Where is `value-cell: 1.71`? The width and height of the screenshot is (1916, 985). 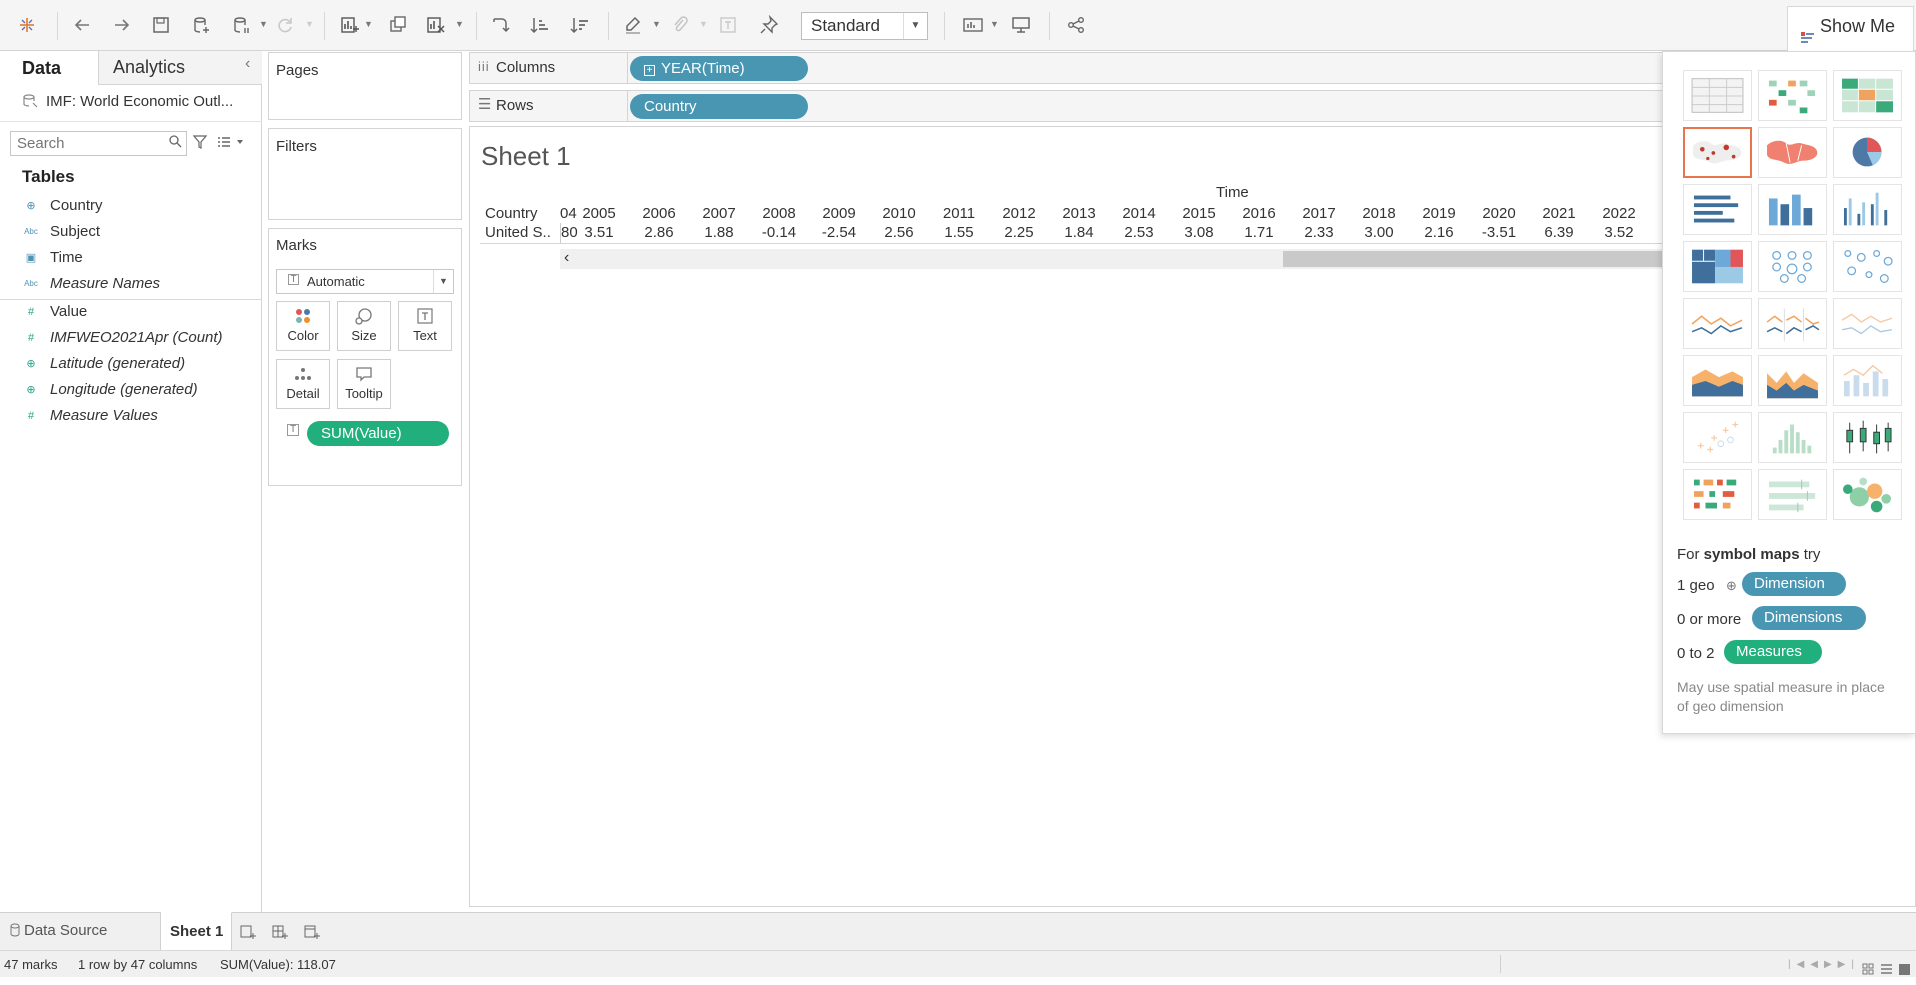 value-cell: 1.71 is located at coordinates (1259, 232).